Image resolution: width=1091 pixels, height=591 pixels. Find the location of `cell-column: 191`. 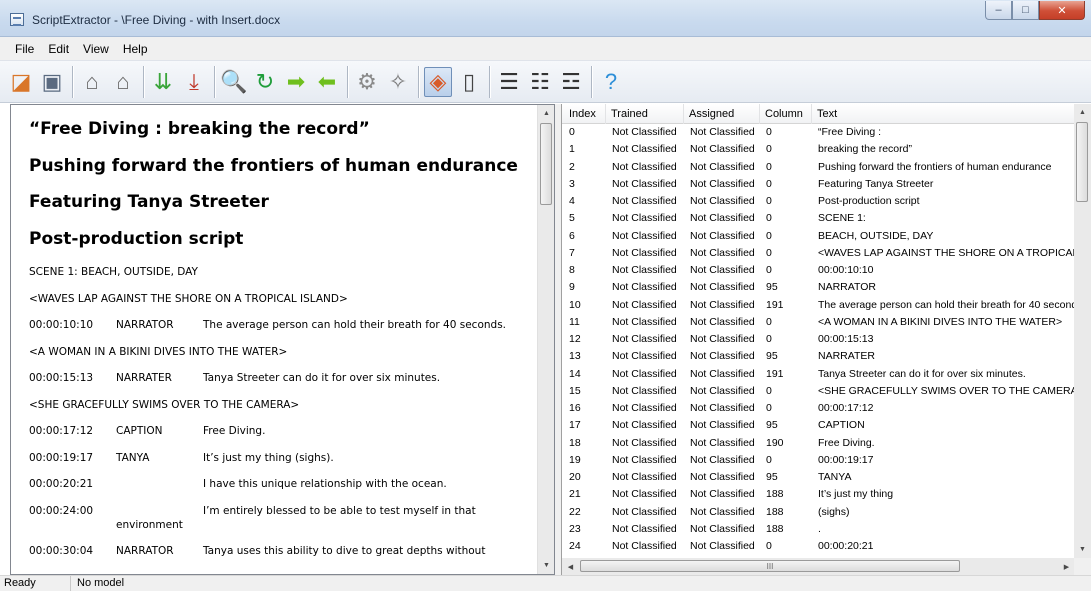

cell-column: 191 is located at coordinates (775, 373).